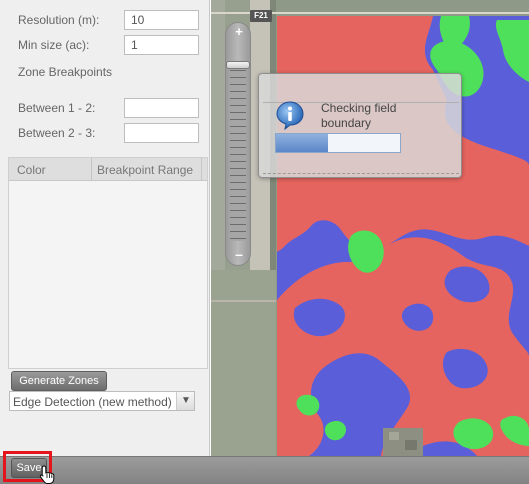  I want to click on column-header-breakpoint-range: Breakpoint Range, so click(145, 170).